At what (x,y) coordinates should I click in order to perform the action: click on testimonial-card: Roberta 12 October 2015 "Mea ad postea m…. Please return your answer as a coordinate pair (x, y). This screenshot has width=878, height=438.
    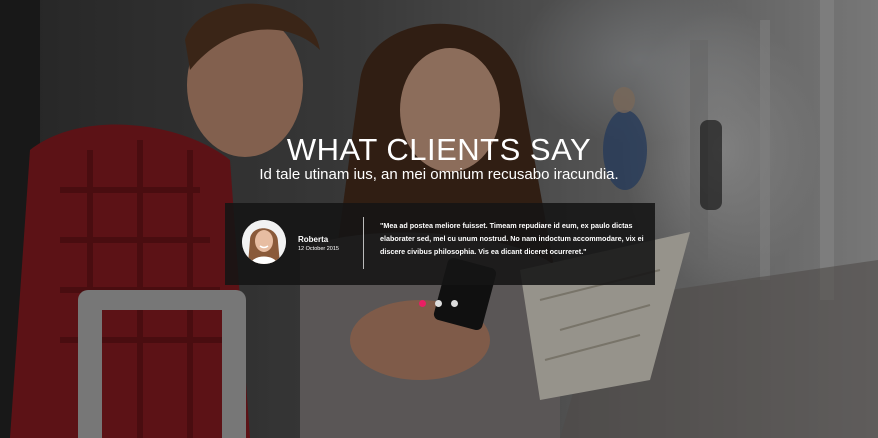
    Looking at the image, I should click on (440, 244).